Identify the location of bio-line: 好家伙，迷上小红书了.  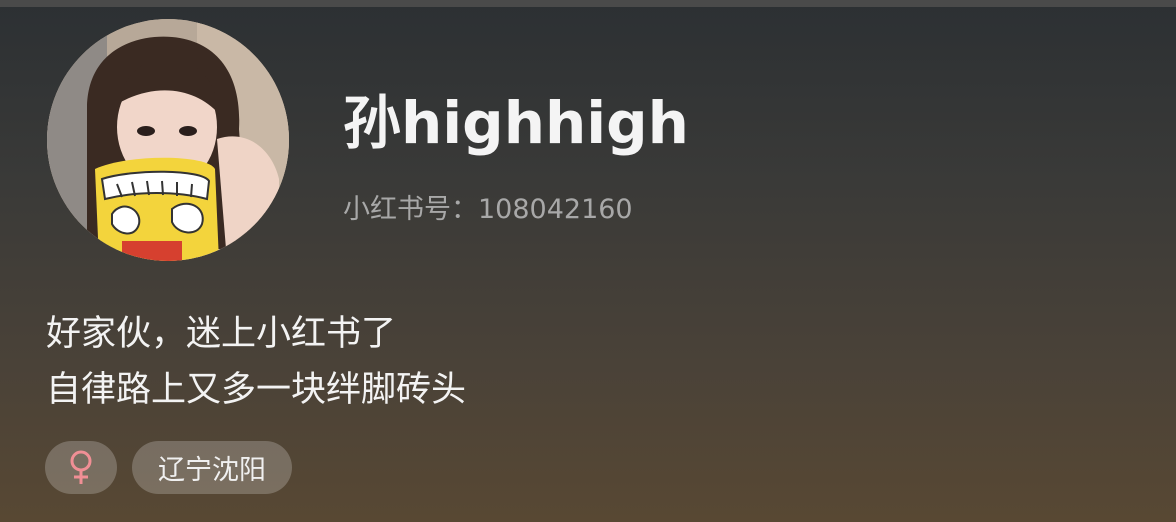
(221, 334).